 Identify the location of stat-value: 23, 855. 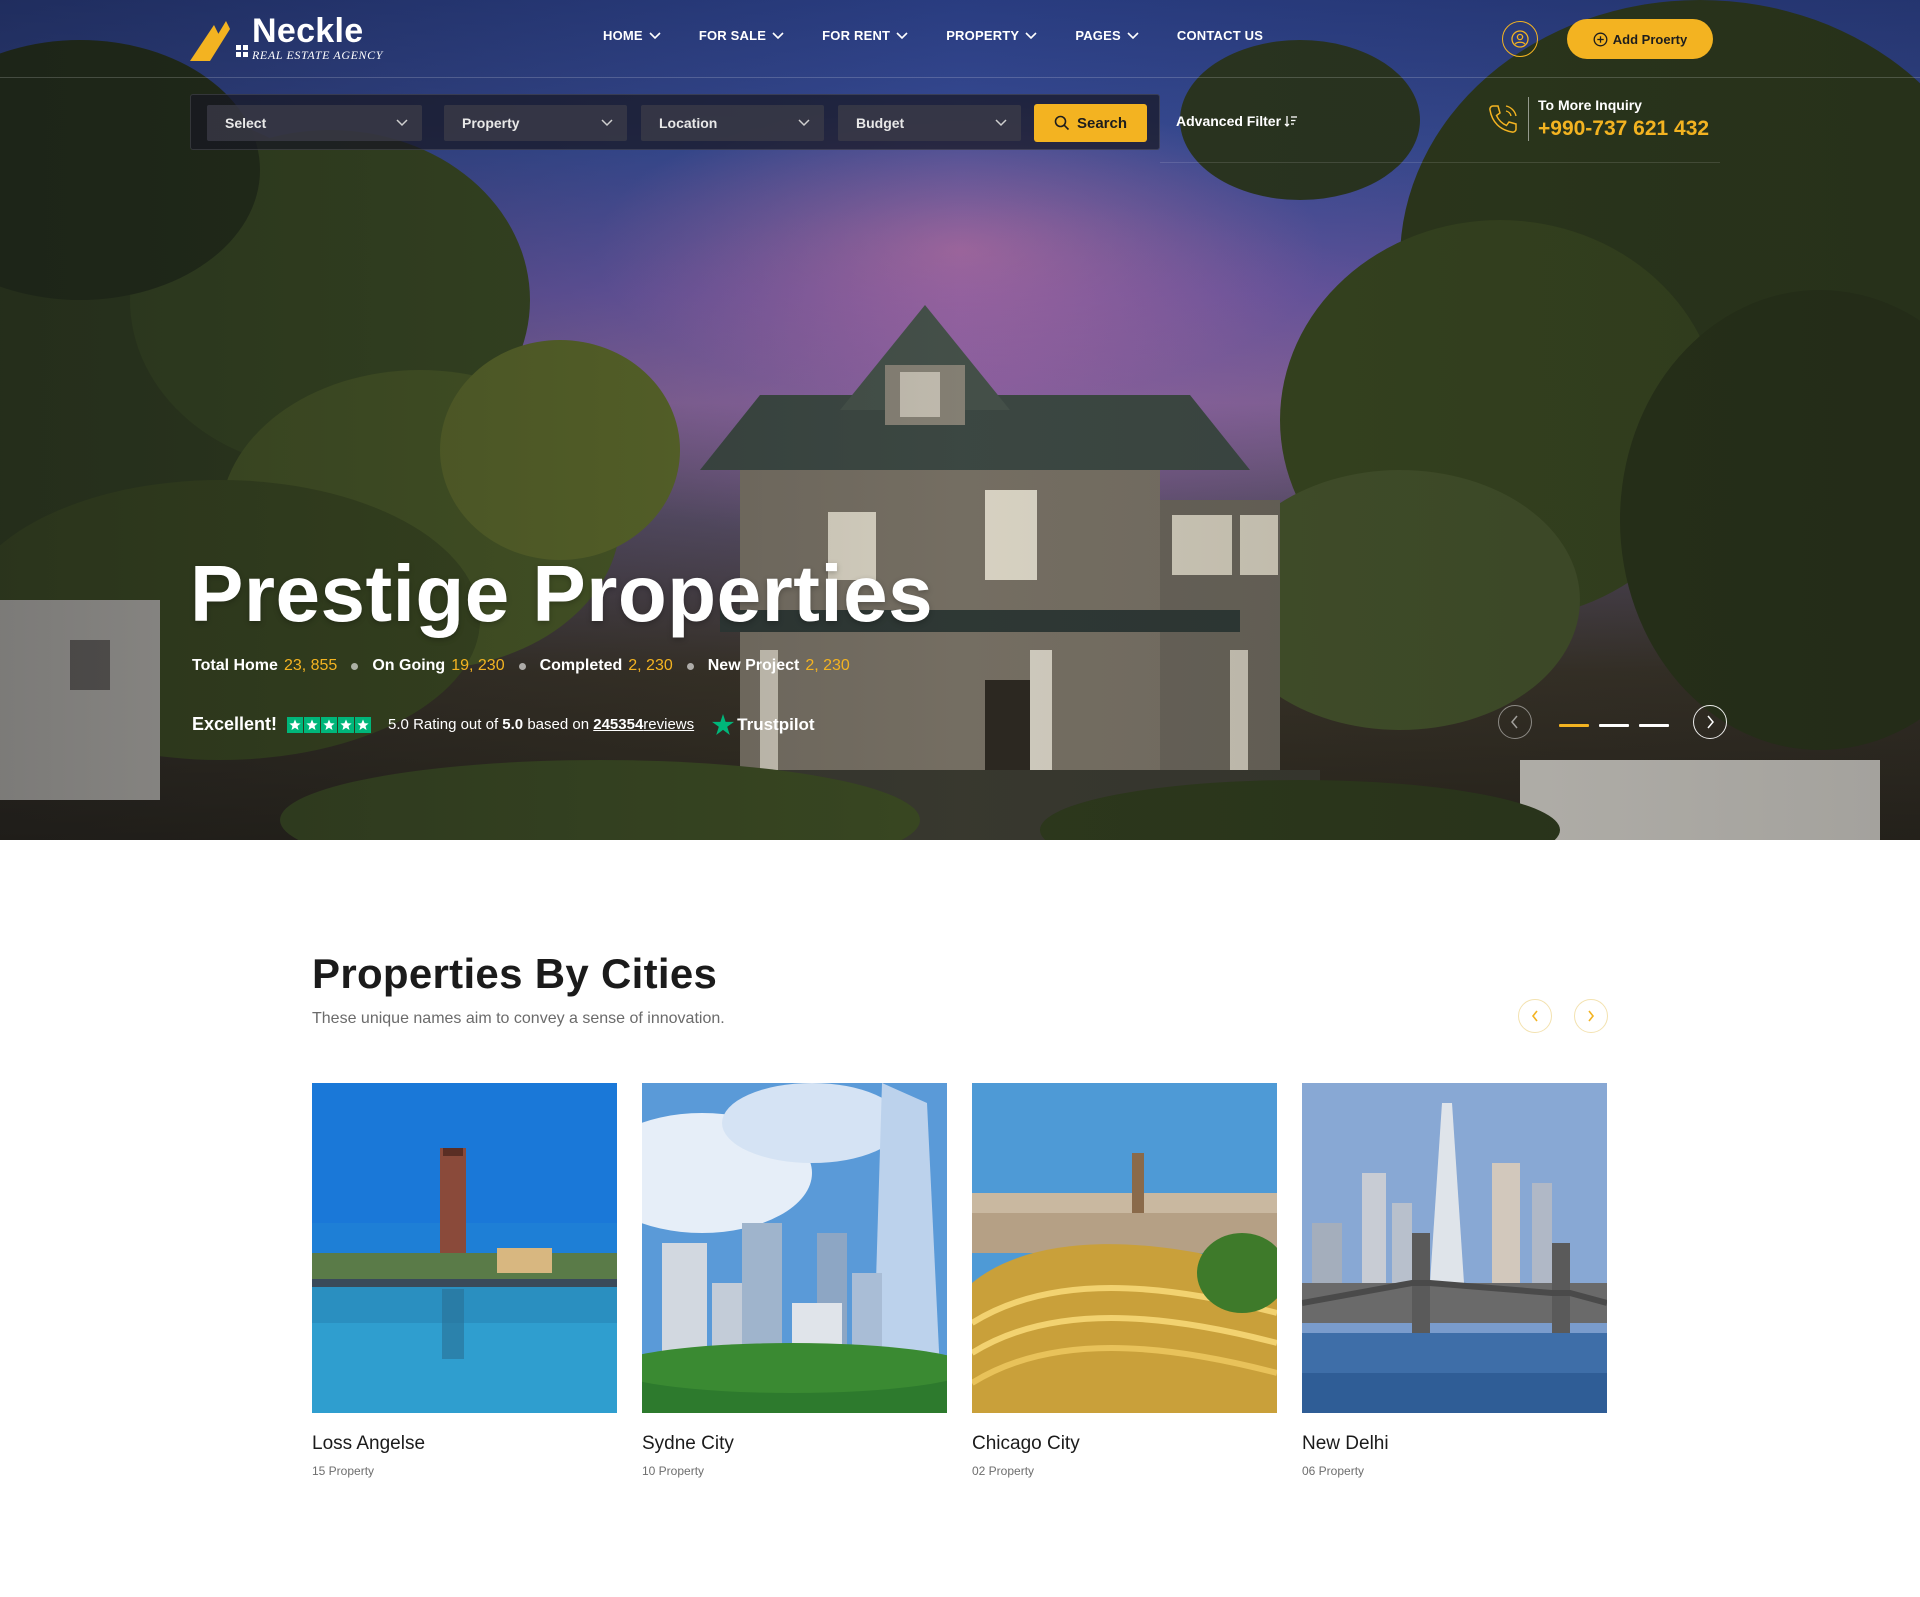
(310, 665).